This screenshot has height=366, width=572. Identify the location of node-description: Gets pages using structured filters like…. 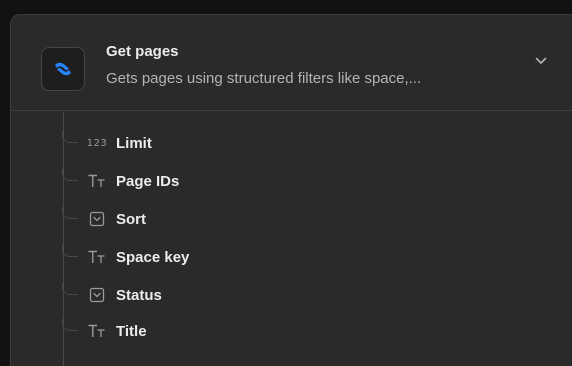
(264, 78).